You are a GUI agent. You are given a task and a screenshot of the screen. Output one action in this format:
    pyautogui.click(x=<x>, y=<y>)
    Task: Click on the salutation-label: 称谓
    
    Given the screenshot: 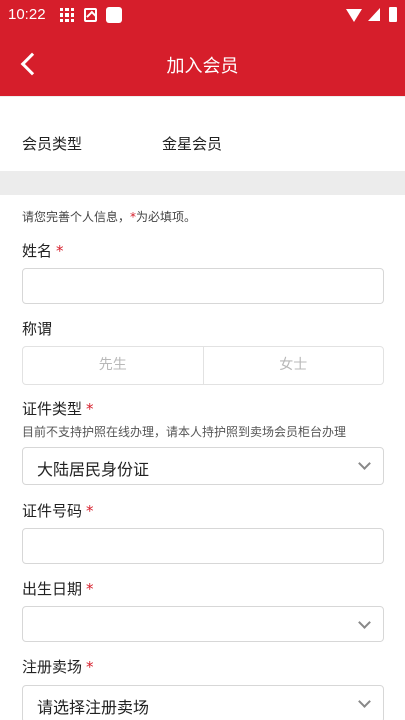 What is the action you would take?
    pyautogui.click(x=37, y=328)
    